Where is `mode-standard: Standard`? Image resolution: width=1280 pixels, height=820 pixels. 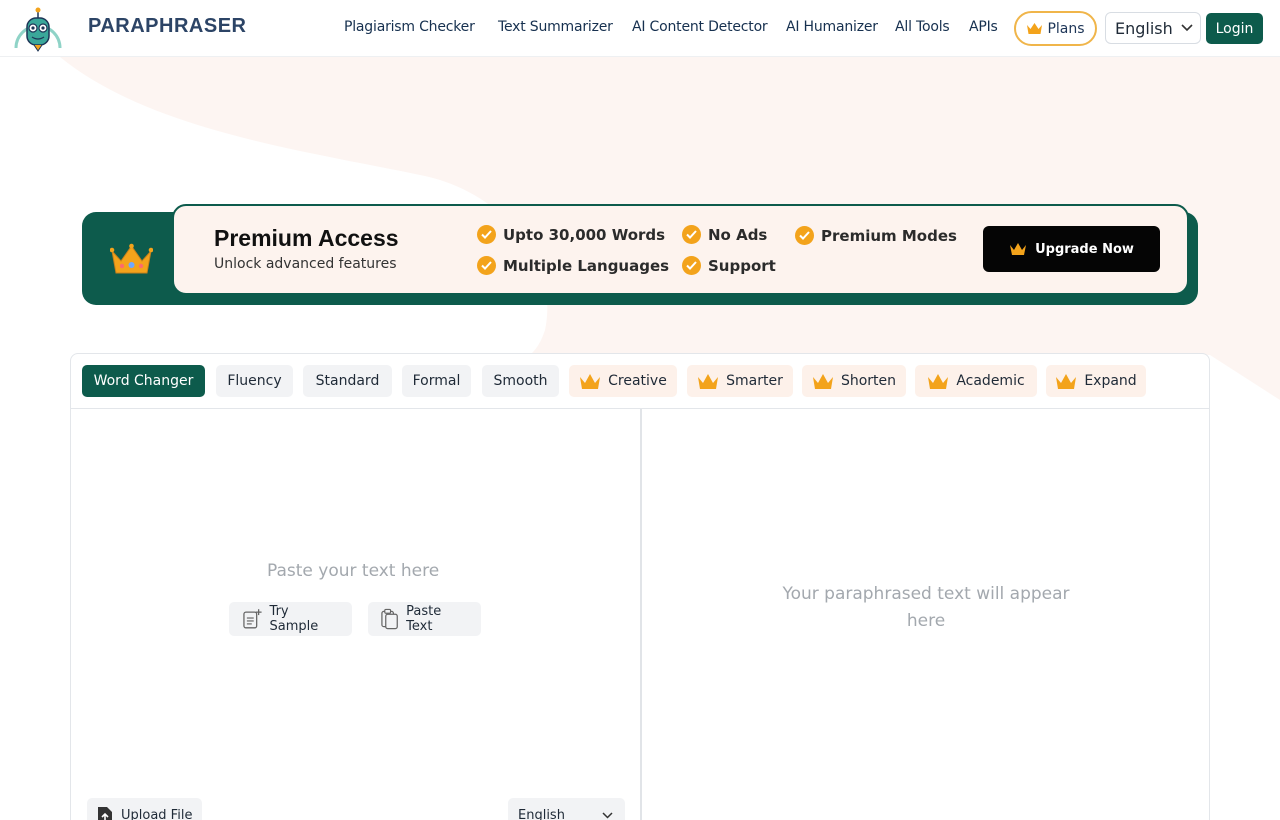
mode-standard: Standard is located at coordinates (347, 381).